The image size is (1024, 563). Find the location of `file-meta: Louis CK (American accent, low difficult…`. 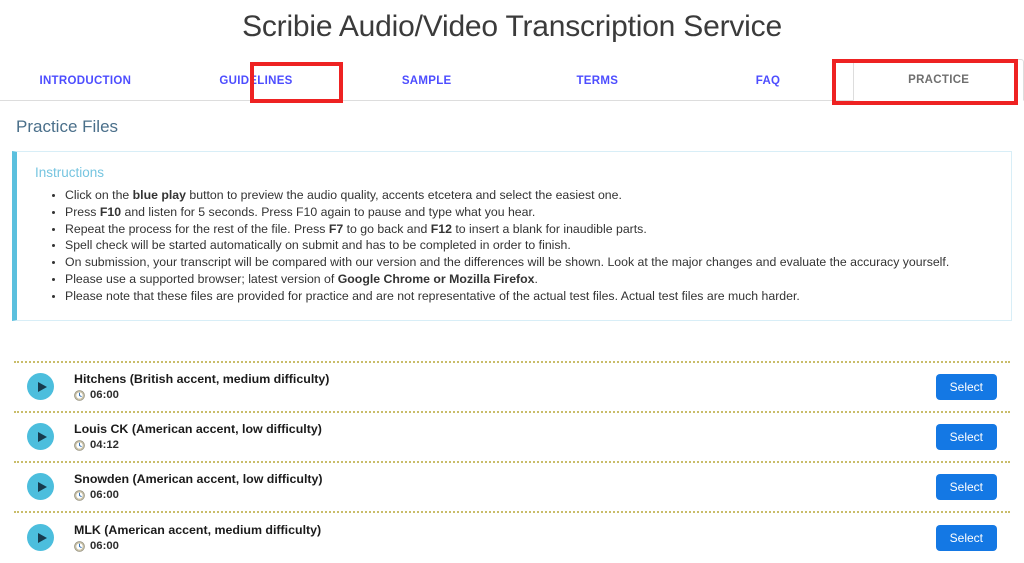

file-meta: Louis CK (American accent, low difficult… is located at coordinates (495, 436).